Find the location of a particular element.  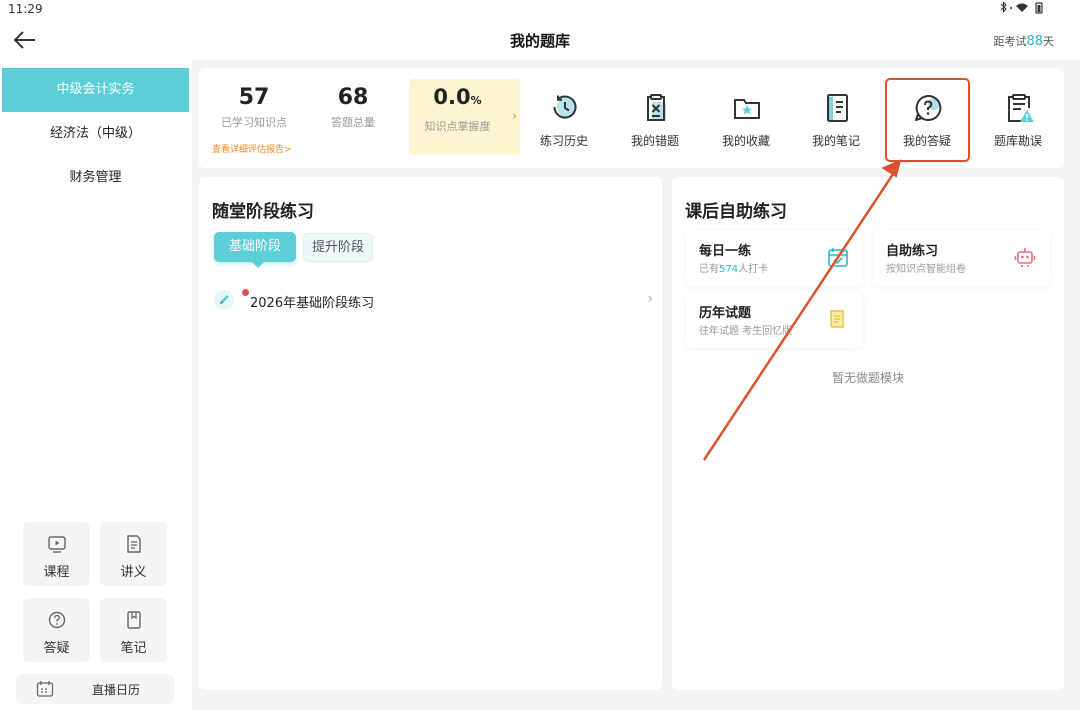

wrong-questions-label: 我的错题 is located at coordinates (654, 141).